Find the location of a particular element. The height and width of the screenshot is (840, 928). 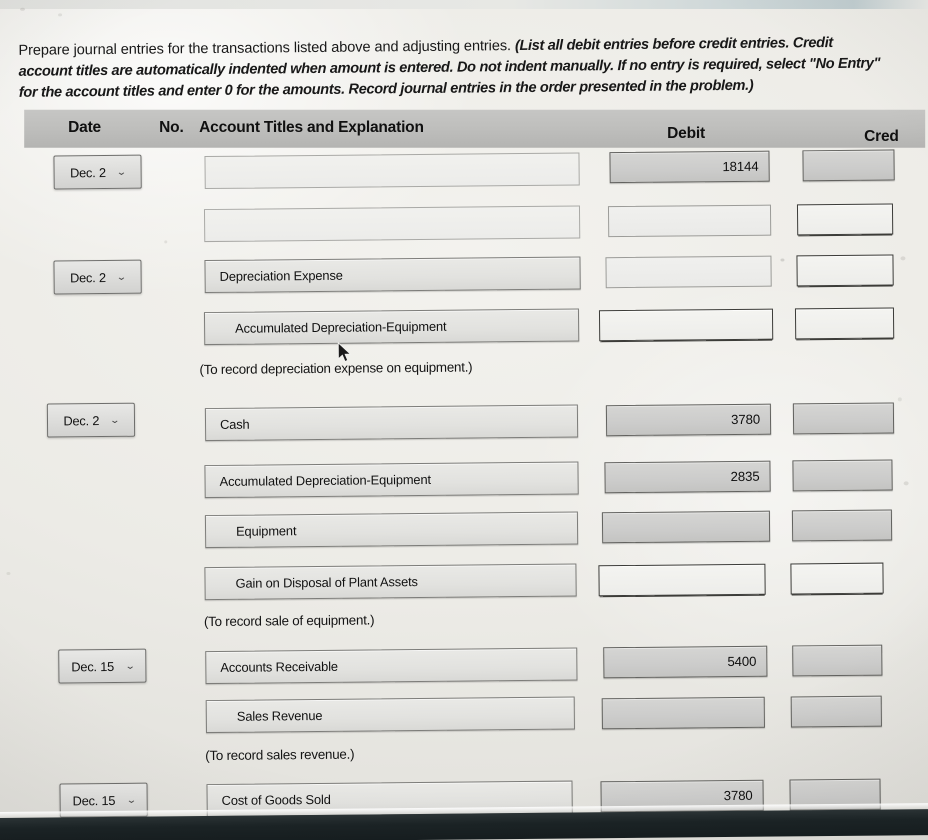

account-title-value: Cash is located at coordinates (234, 424).